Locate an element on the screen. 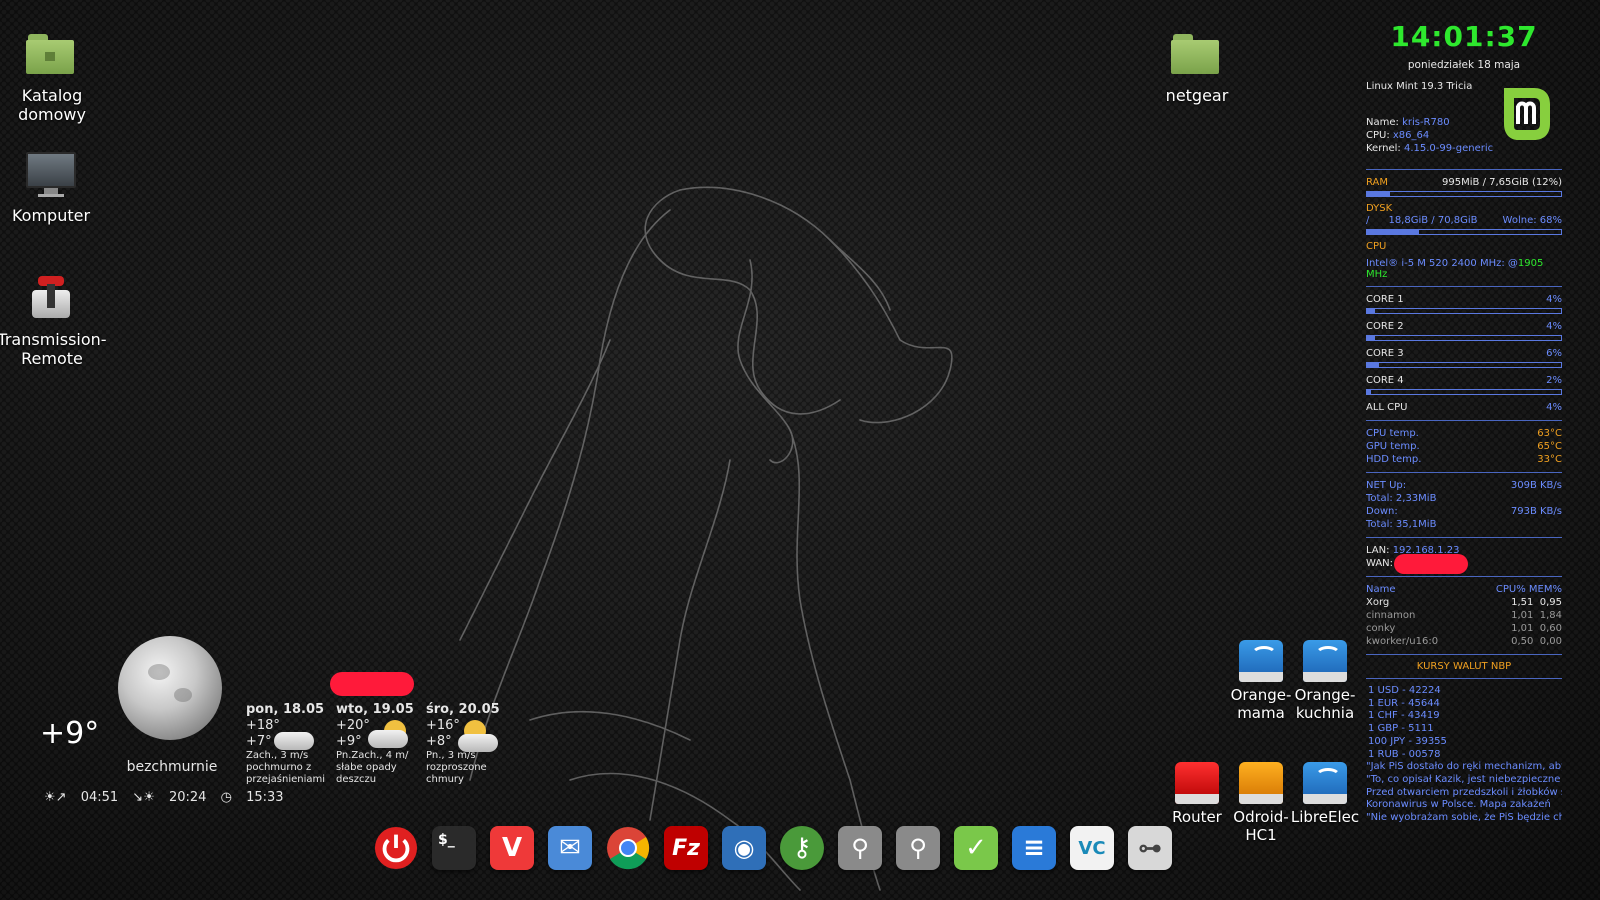 This screenshot has height=900, width=1600. sunset-time: 20:24 is located at coordinates (187, 797).